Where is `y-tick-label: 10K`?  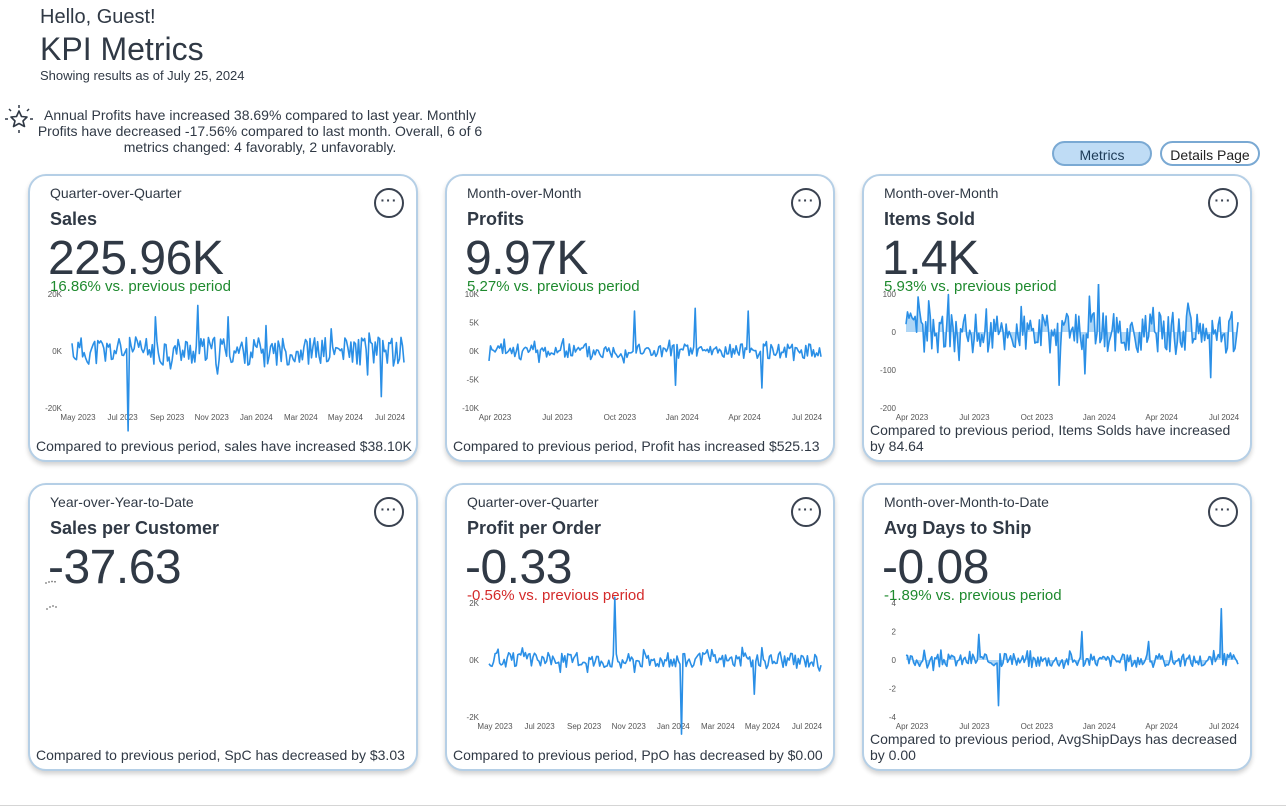
y-tick-label: 10K is located at coordinates (472, 294).